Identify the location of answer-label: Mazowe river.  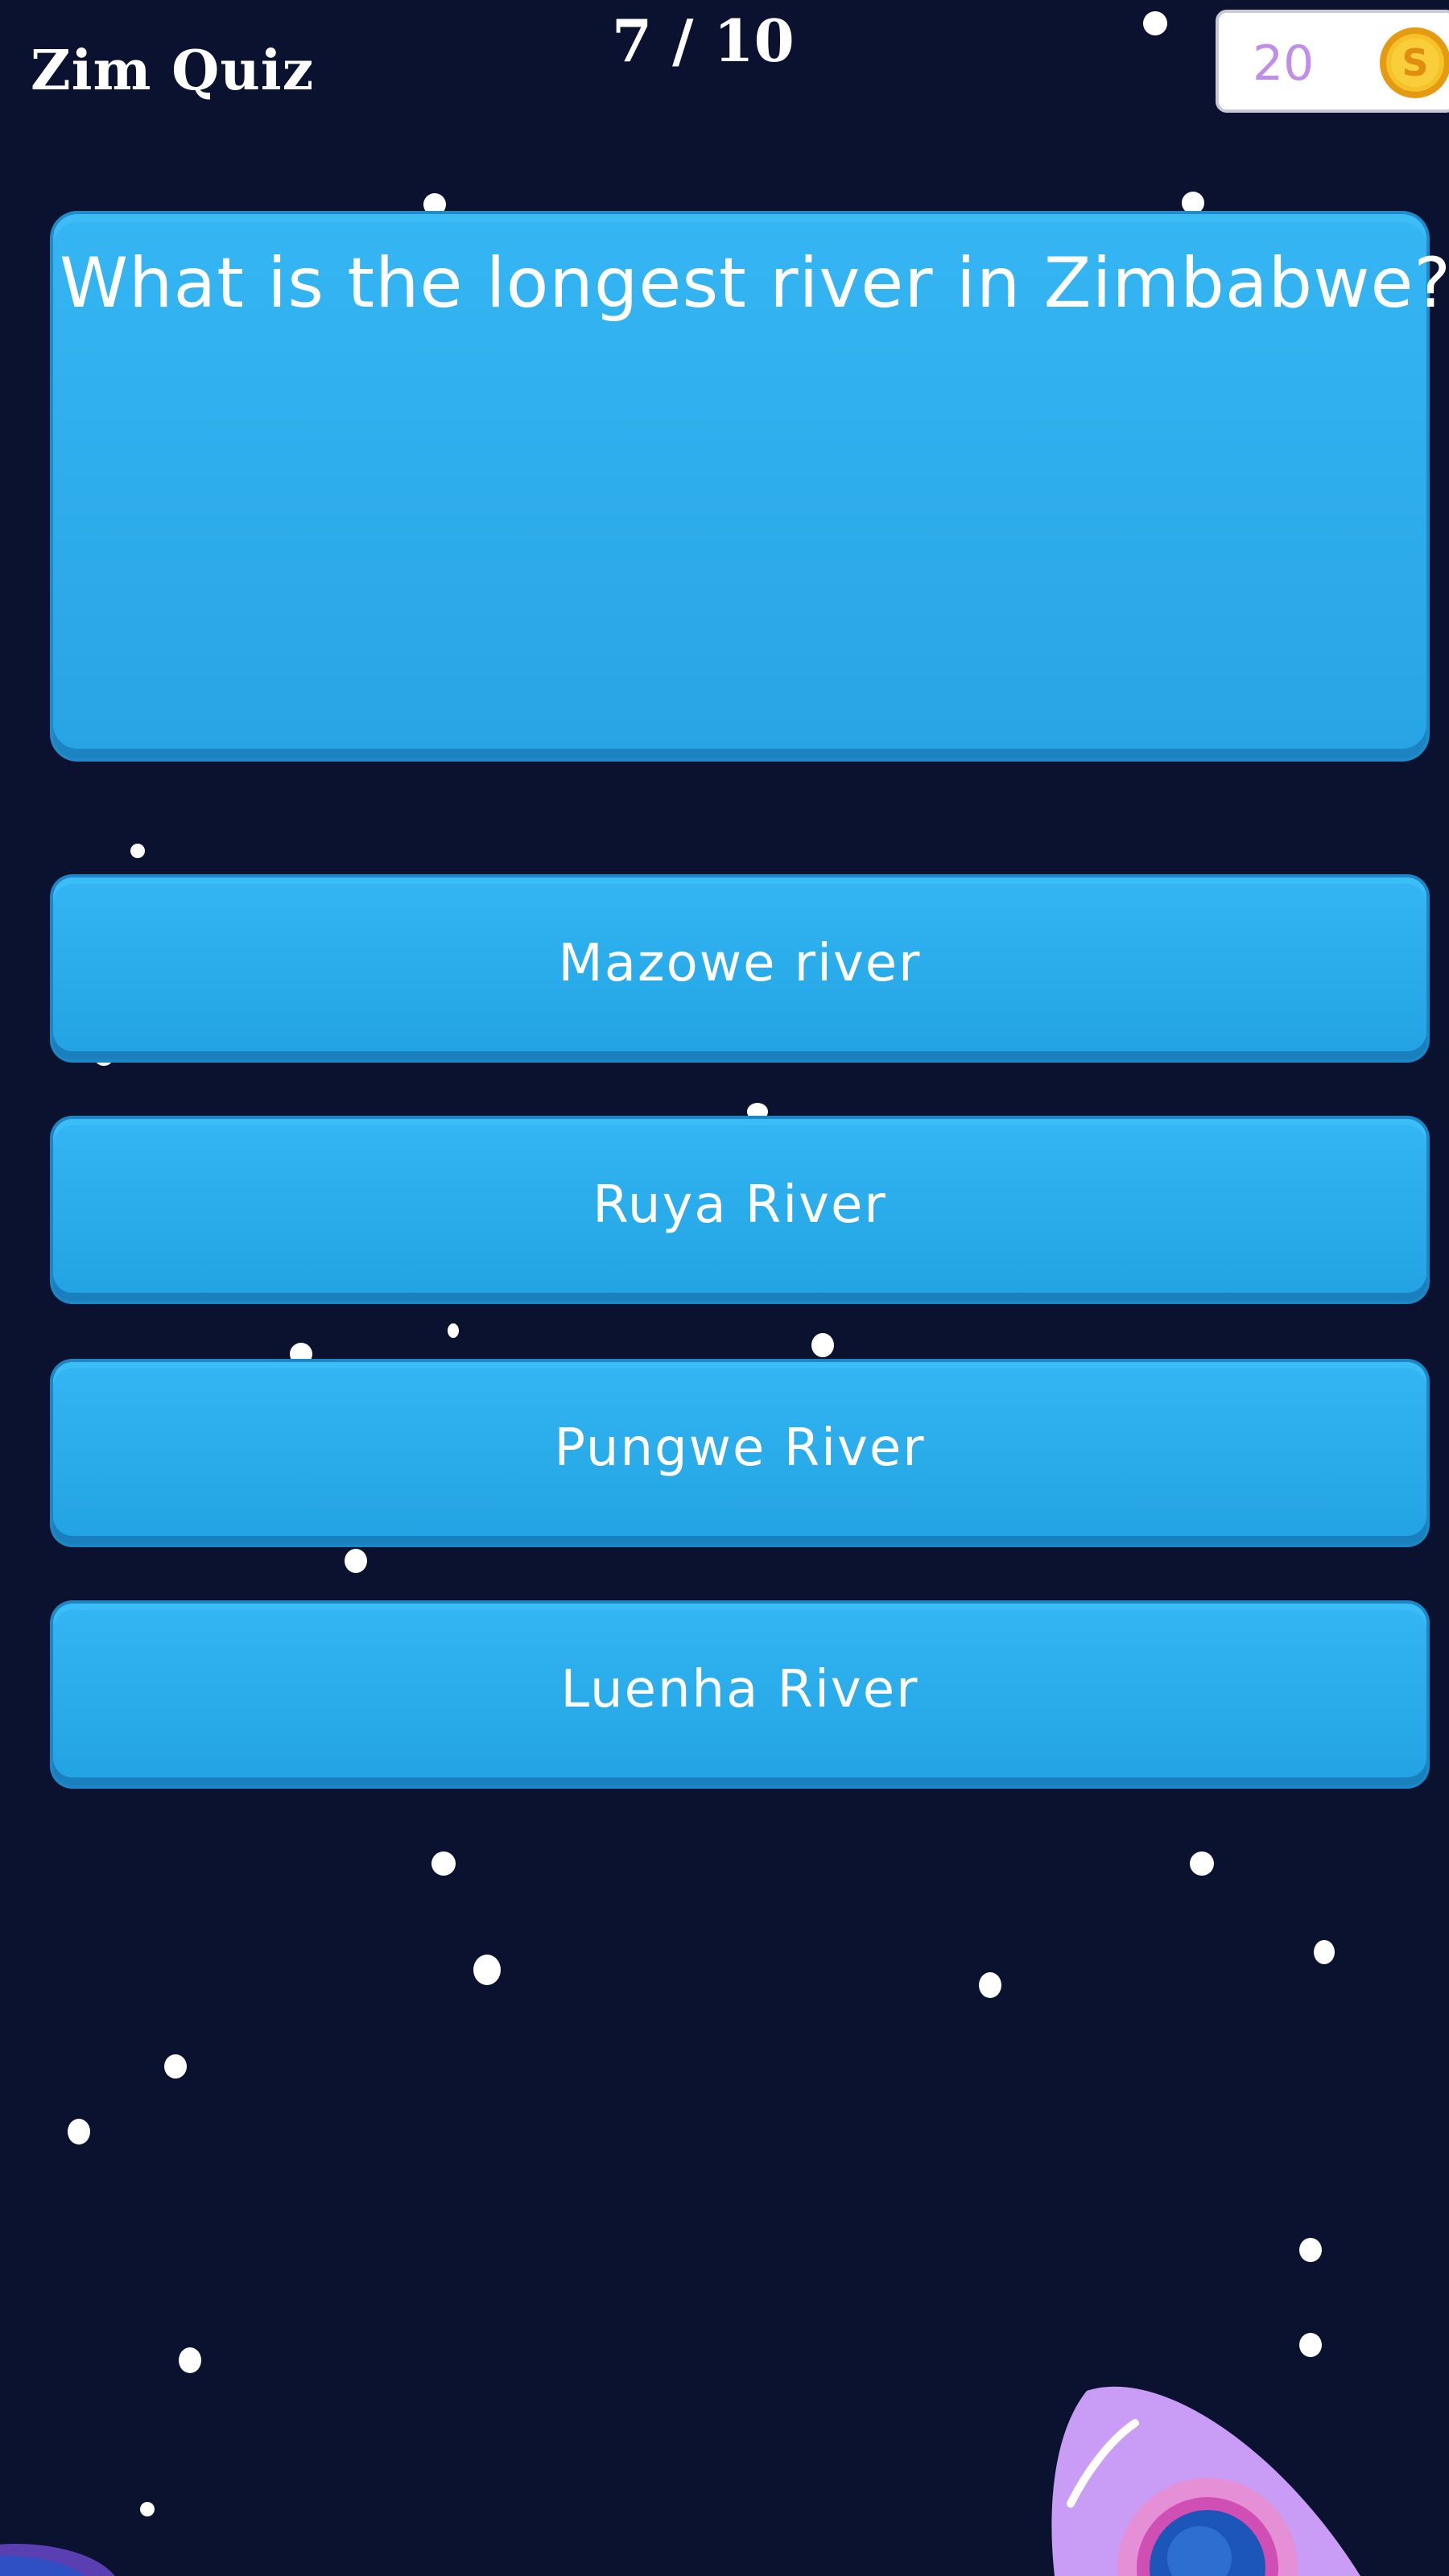
(740, 964).